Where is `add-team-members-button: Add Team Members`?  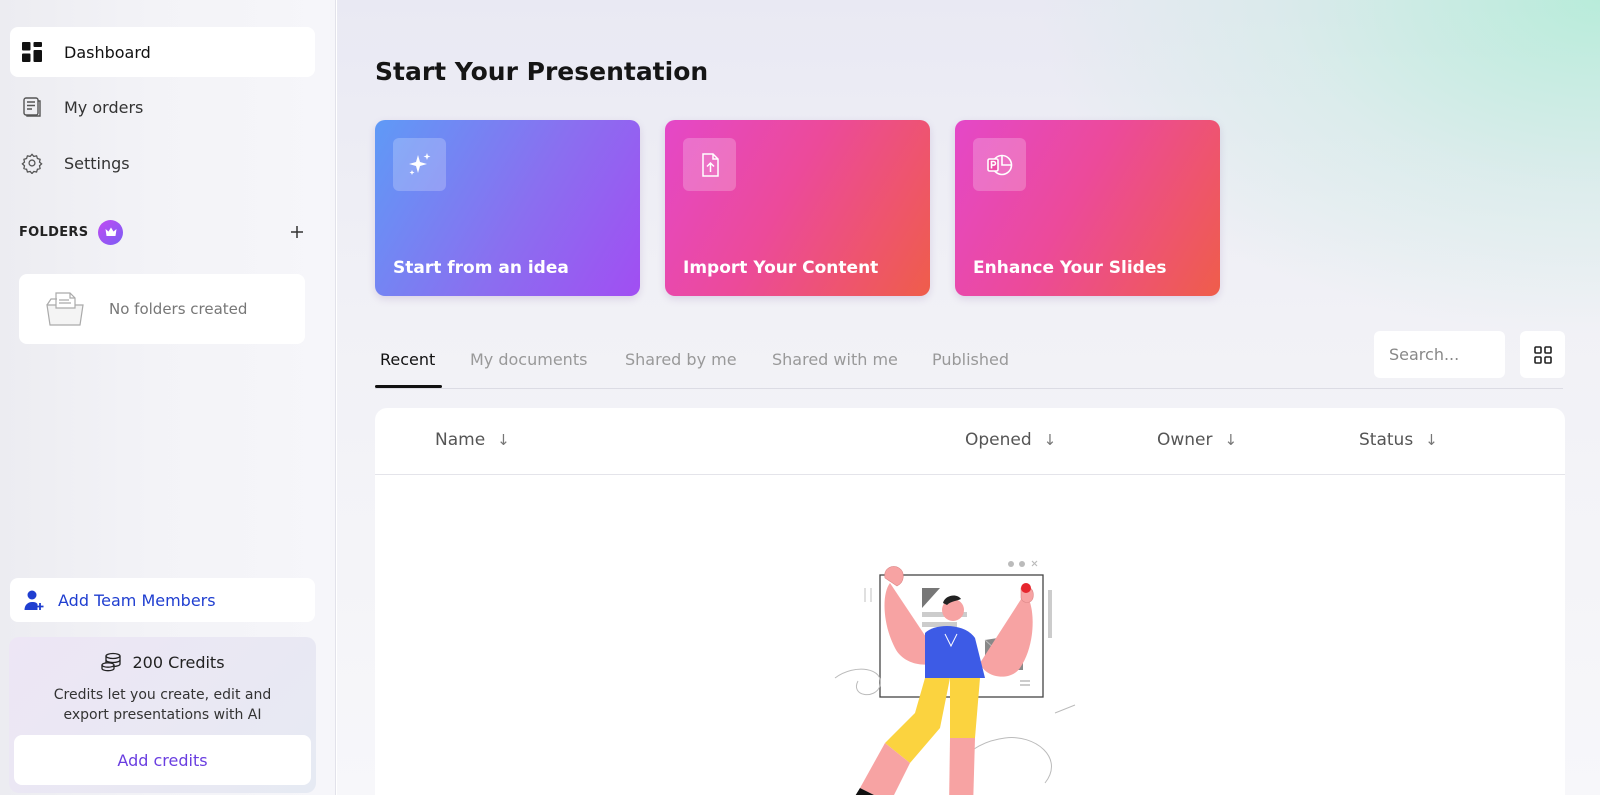
add-team-members-button: Add Team Members is located at coordinates (162, 600).